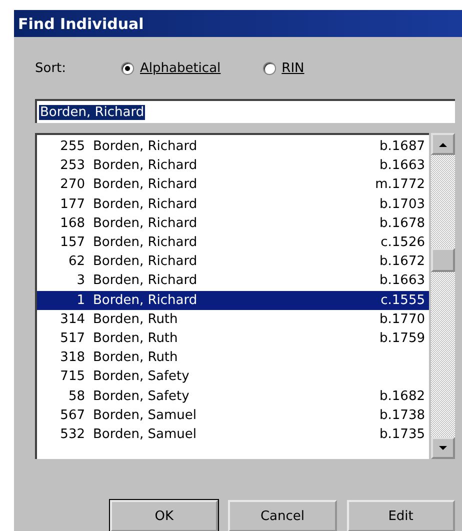 This screenshot has height=531, width=462. I want to click on list-item: 314 Borden, Ruth b.1770, so click(233, 319).